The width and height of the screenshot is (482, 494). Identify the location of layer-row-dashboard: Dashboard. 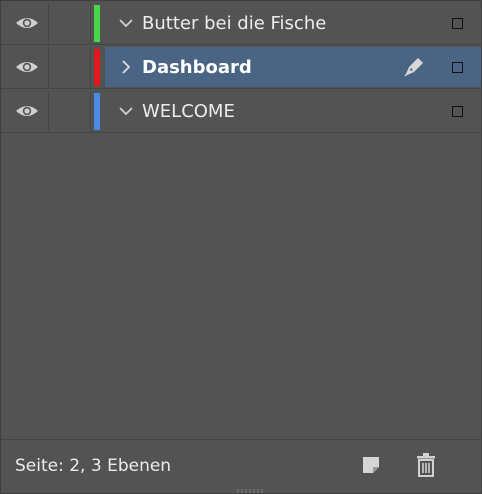
(241, 67).